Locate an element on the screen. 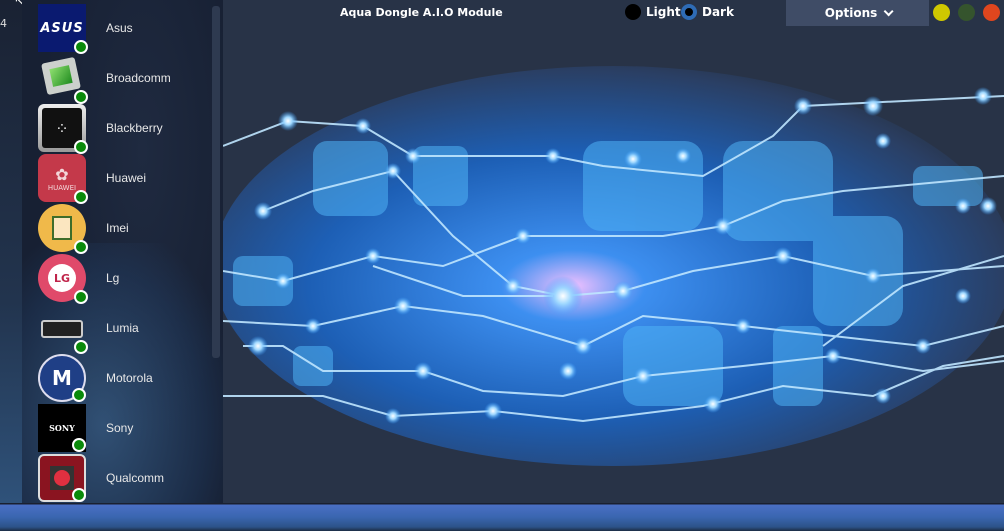  asus-logo-icon: ASUS is located at coordinates (63, 29).